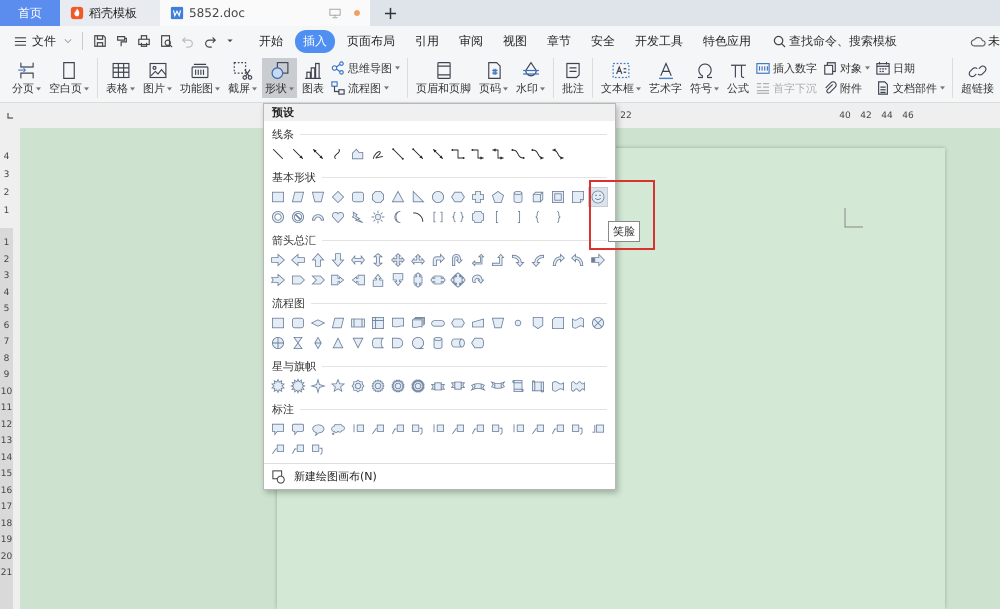  What do you see at coordinates (559, 41) in the screenshot?
I see `ribbon-tab: 章节` at bounding box center [559, 41].